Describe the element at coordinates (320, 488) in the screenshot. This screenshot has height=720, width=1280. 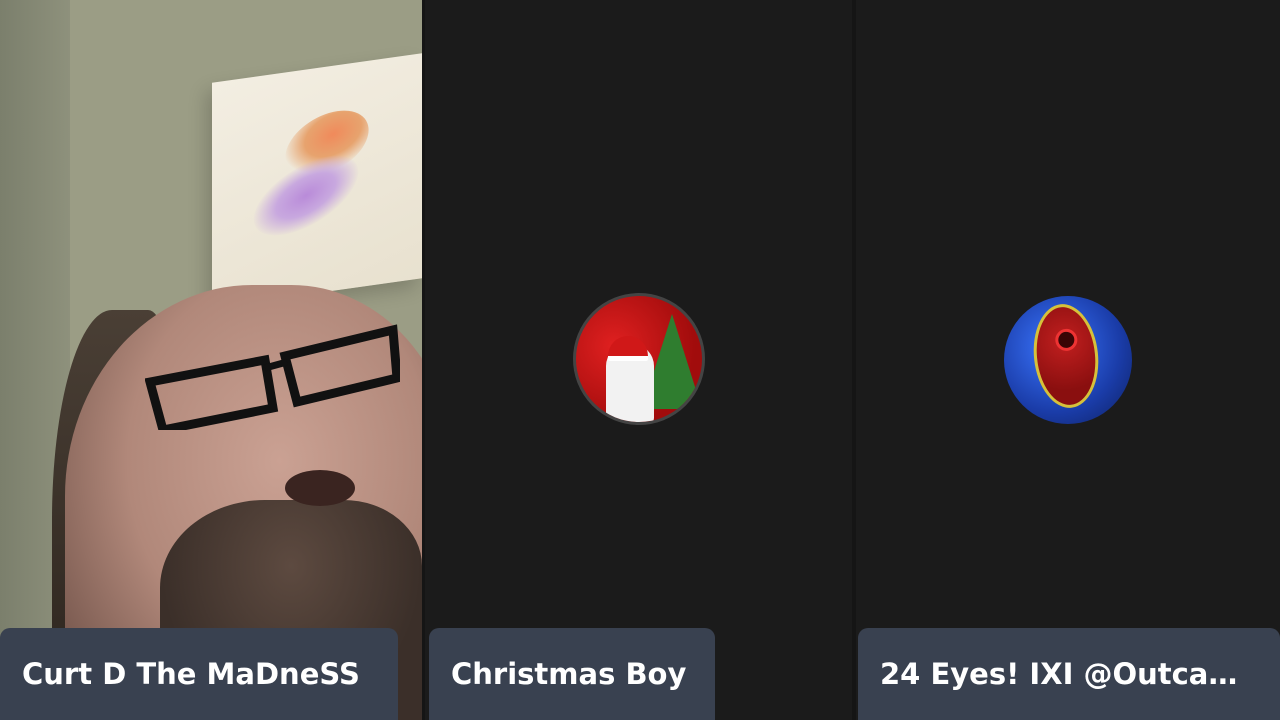
I see `person-mouth` at that location.